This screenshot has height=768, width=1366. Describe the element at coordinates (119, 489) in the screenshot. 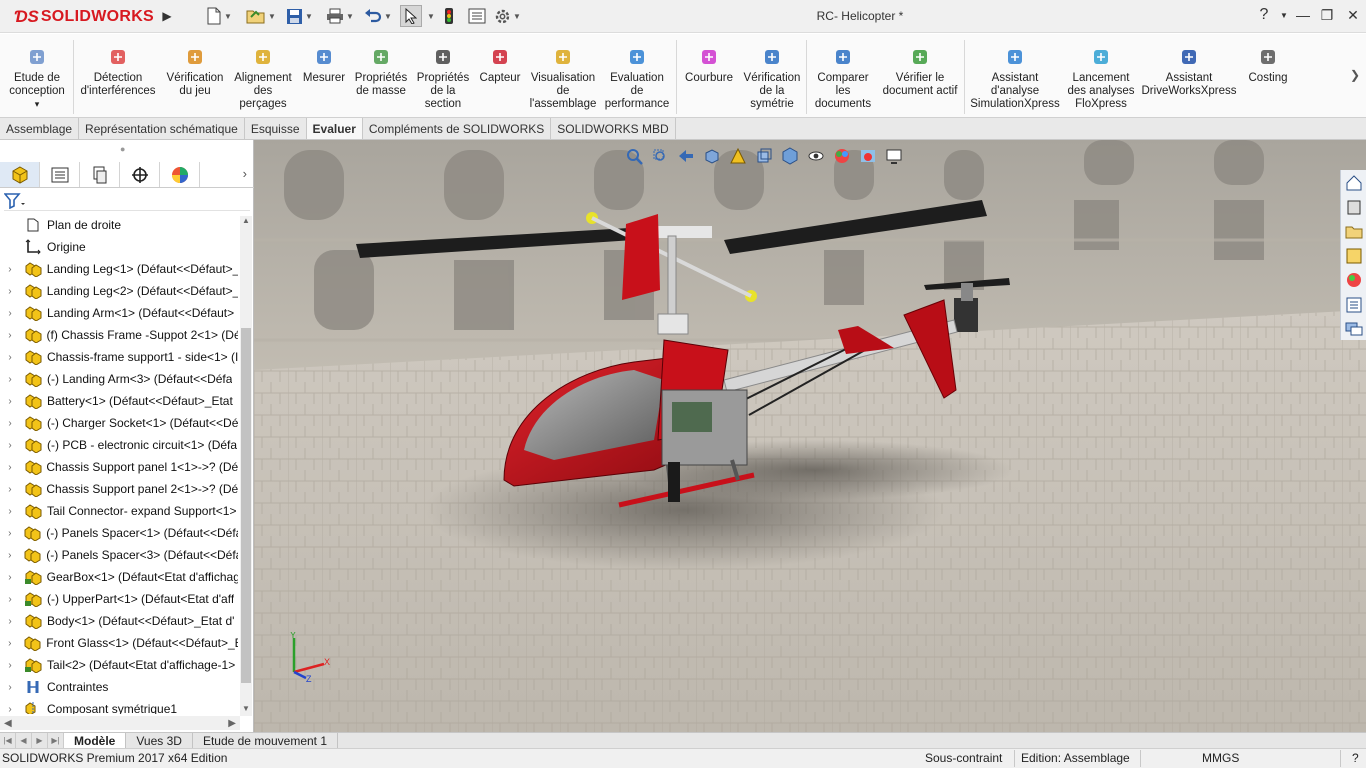

I see `tree-item: › Chassis Support panel 2<1>->? (Déf` at that location.